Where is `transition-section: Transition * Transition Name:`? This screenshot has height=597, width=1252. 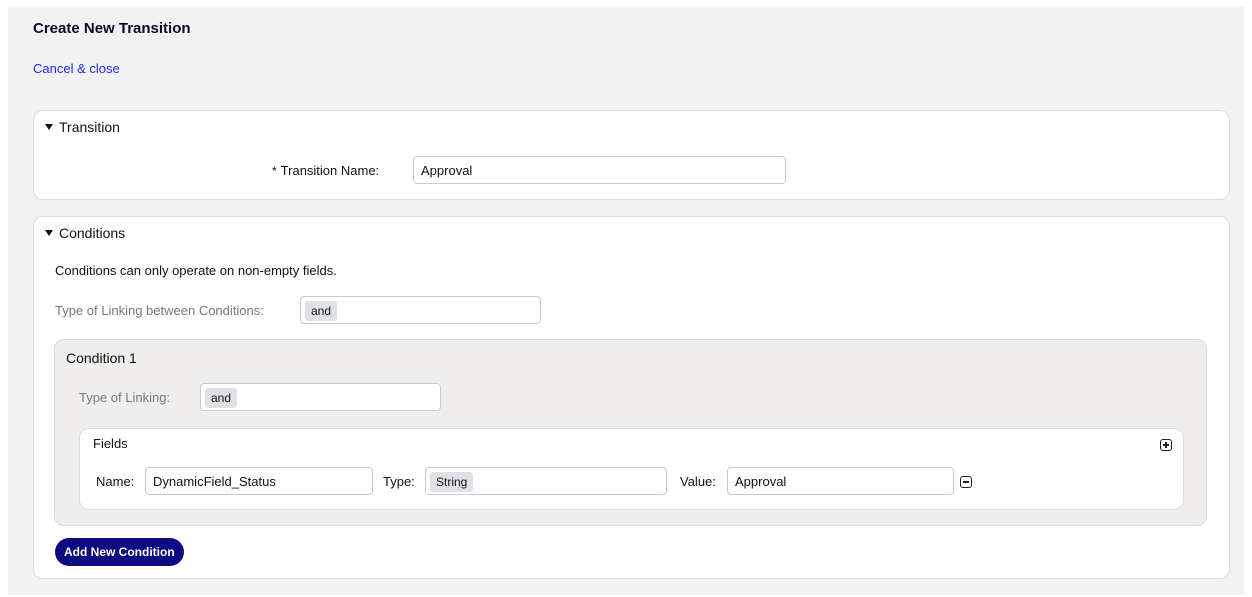
transition-section: Transition * Transition Name: is located at coordinates (631, 155).